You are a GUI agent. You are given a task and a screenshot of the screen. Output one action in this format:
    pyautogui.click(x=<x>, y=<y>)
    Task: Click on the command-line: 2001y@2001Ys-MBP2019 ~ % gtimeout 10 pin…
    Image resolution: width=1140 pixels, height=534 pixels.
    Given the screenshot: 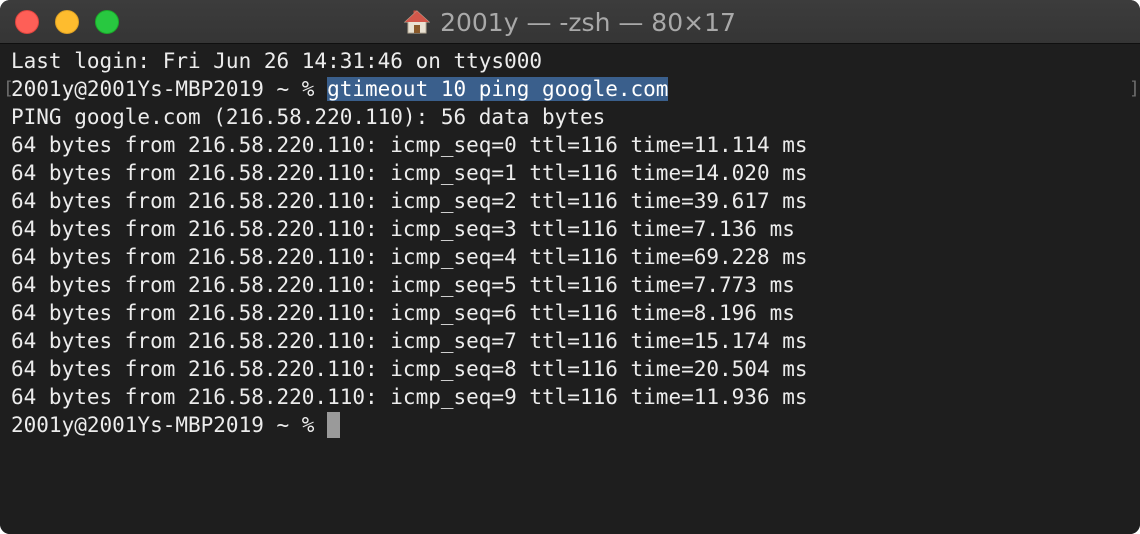 What is the action you would take?
    pyautogui.click(x=340, y=89)
    